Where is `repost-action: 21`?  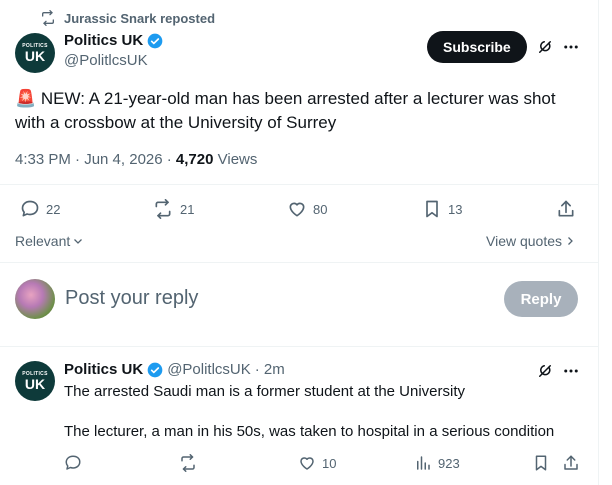 repost-action: 21 is located at coordinates (173, 209).